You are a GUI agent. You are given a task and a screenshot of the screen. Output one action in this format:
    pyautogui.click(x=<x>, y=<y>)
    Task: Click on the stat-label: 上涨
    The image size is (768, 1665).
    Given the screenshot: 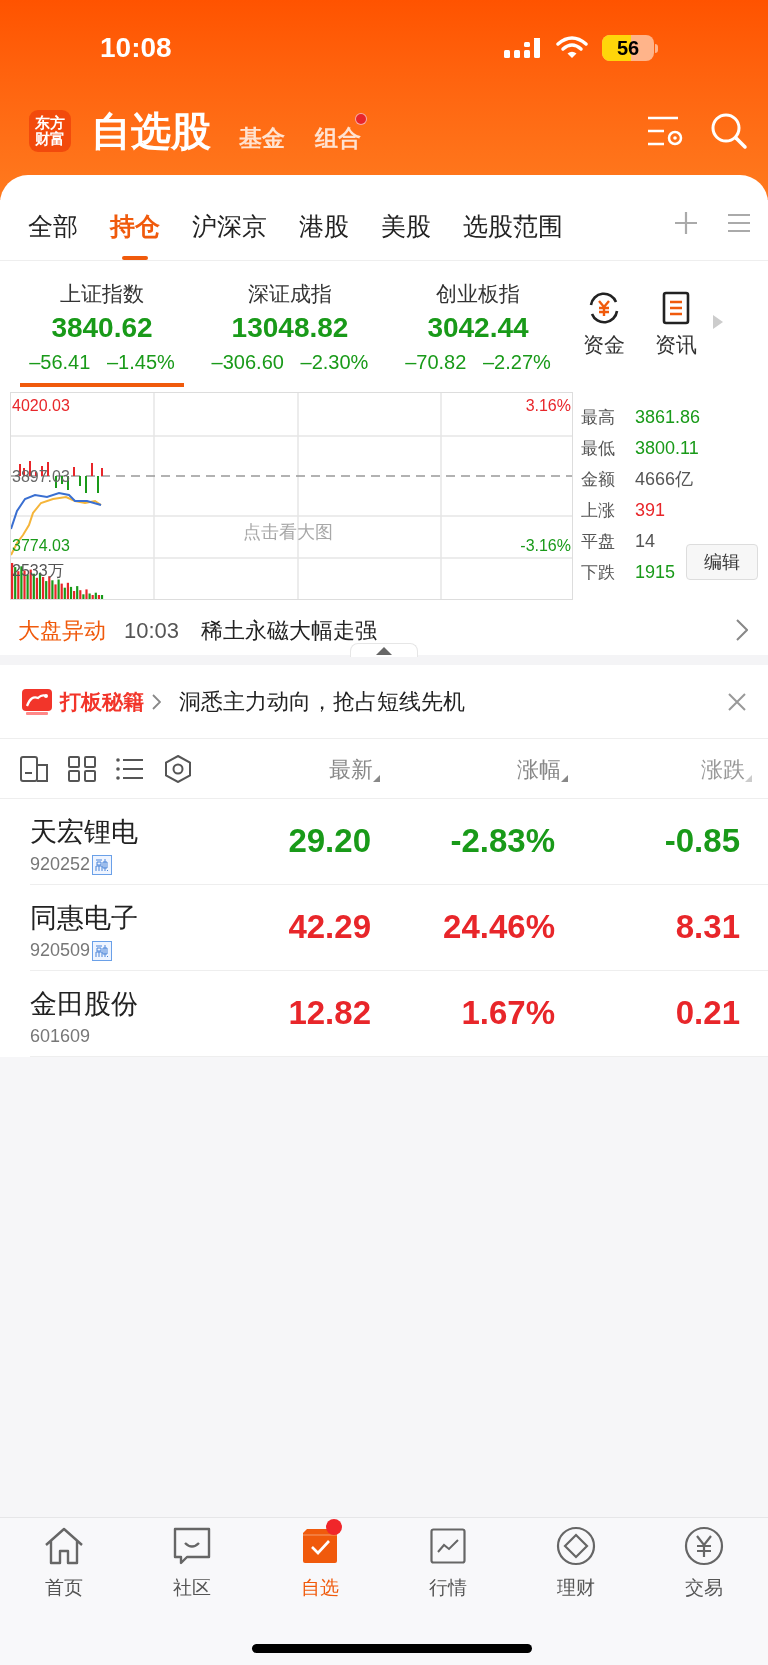 What is the action you would take?
    pyautogui.click(x=598, y=510)
    